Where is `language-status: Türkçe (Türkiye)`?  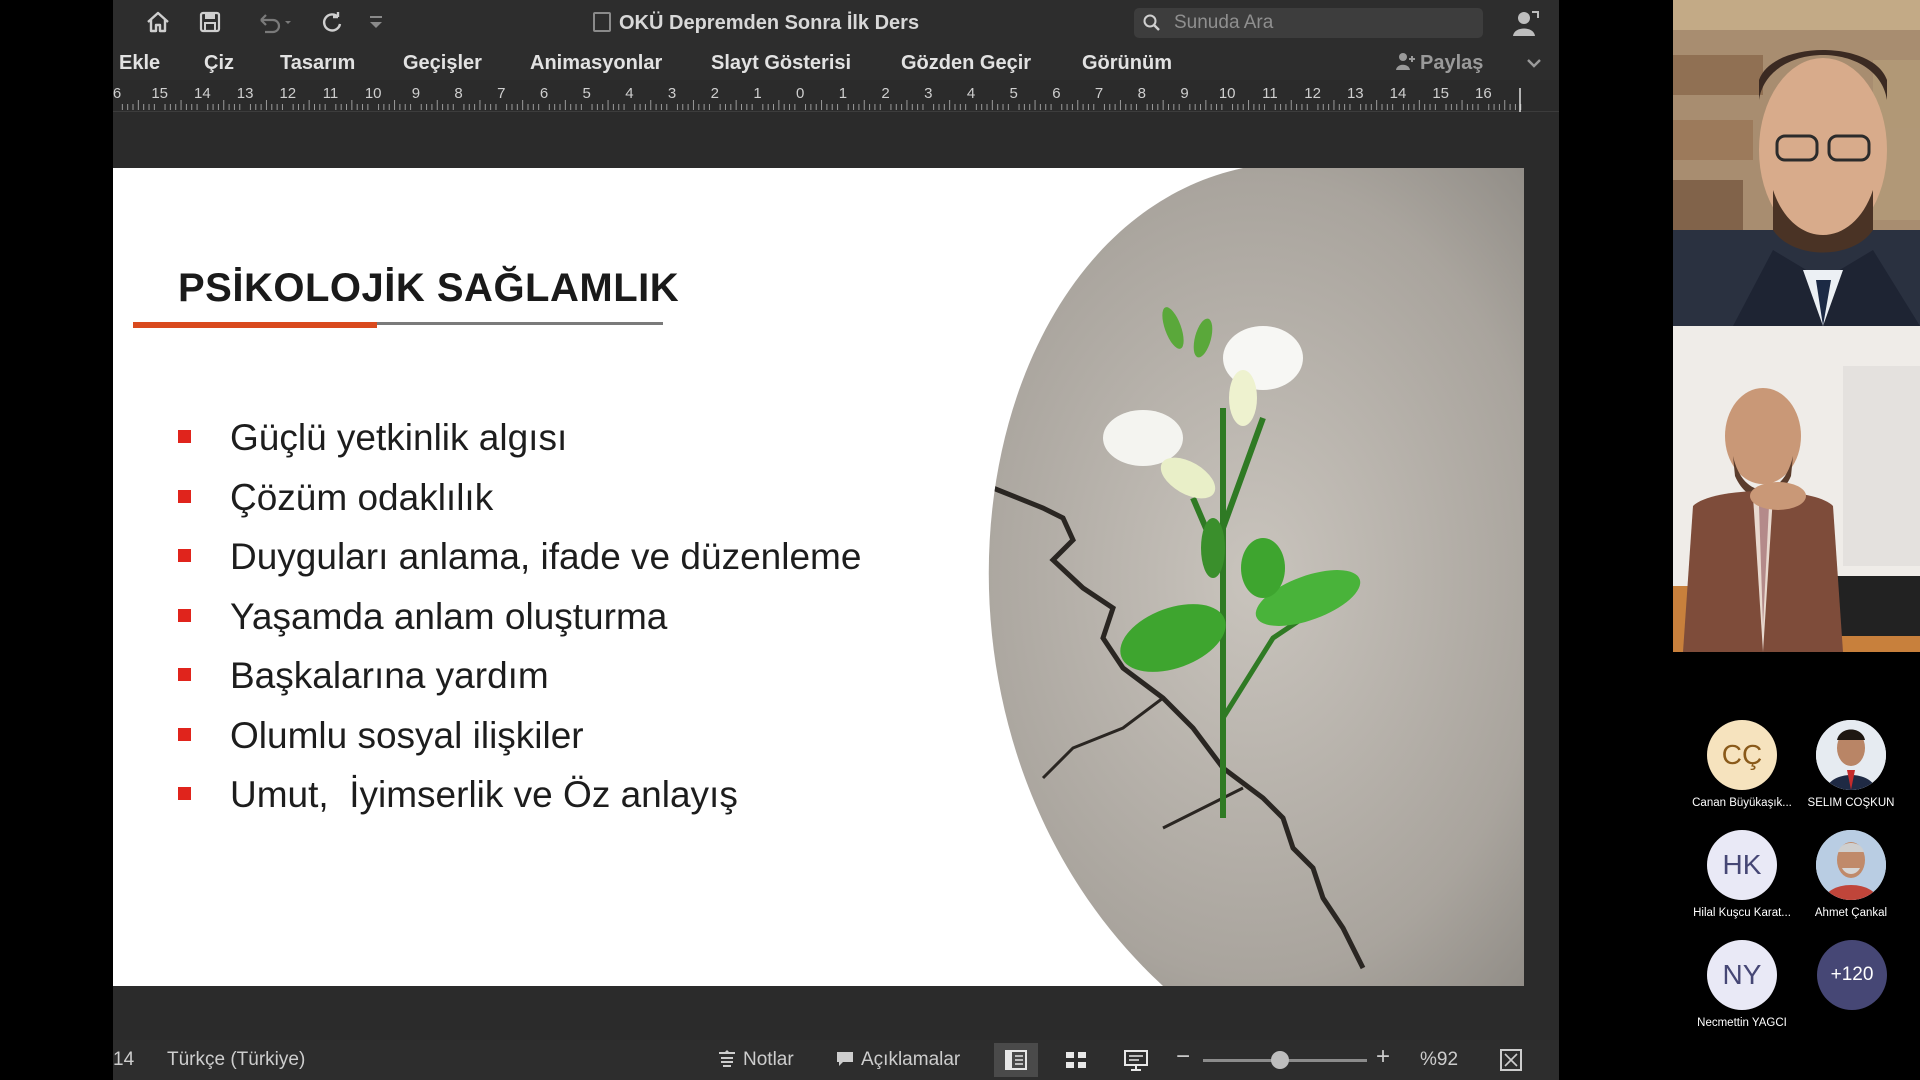
language-status: Türkçe (Türkiye) is located at coordinates (236, 1060).